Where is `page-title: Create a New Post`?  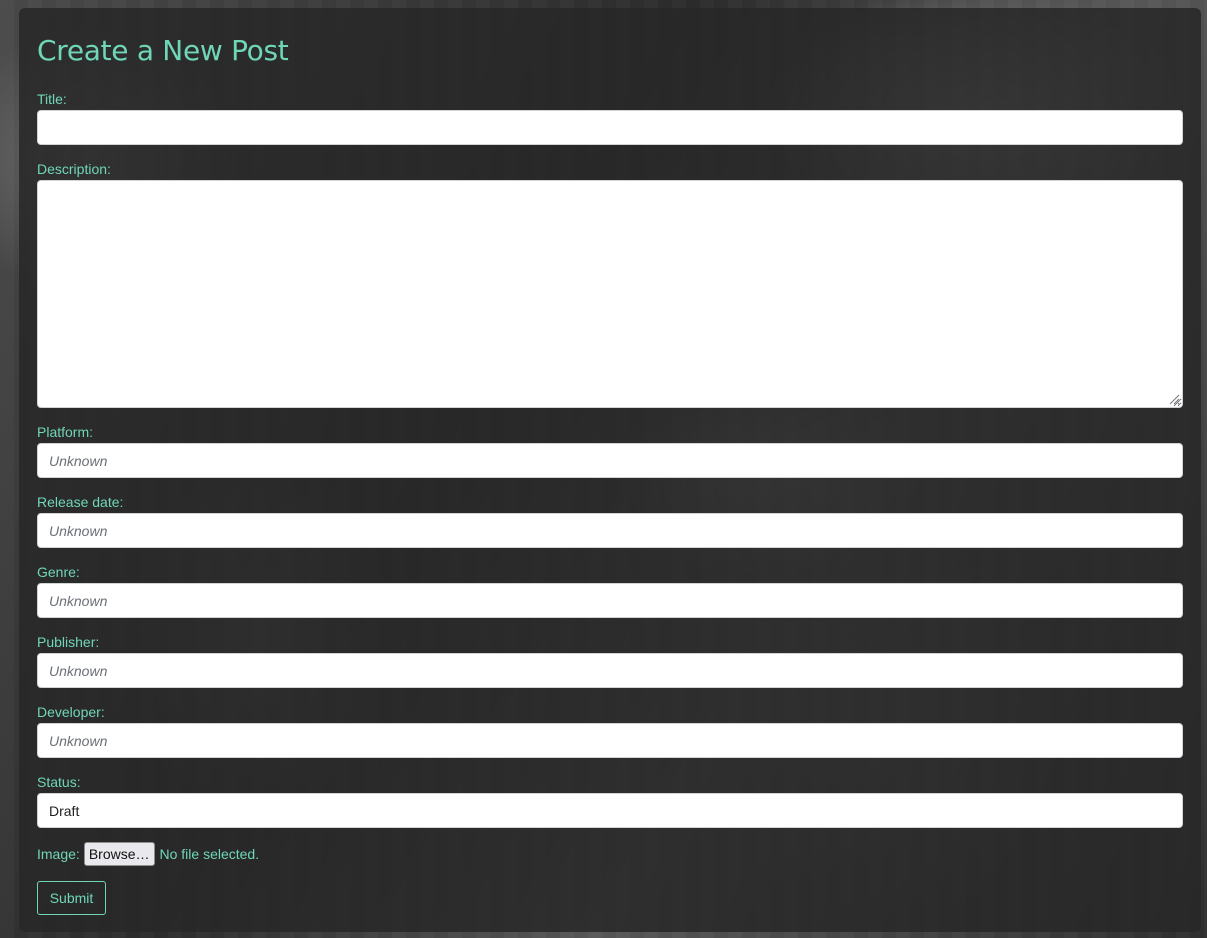
page-title: Create a New Post is located at coordinates (163, 50).